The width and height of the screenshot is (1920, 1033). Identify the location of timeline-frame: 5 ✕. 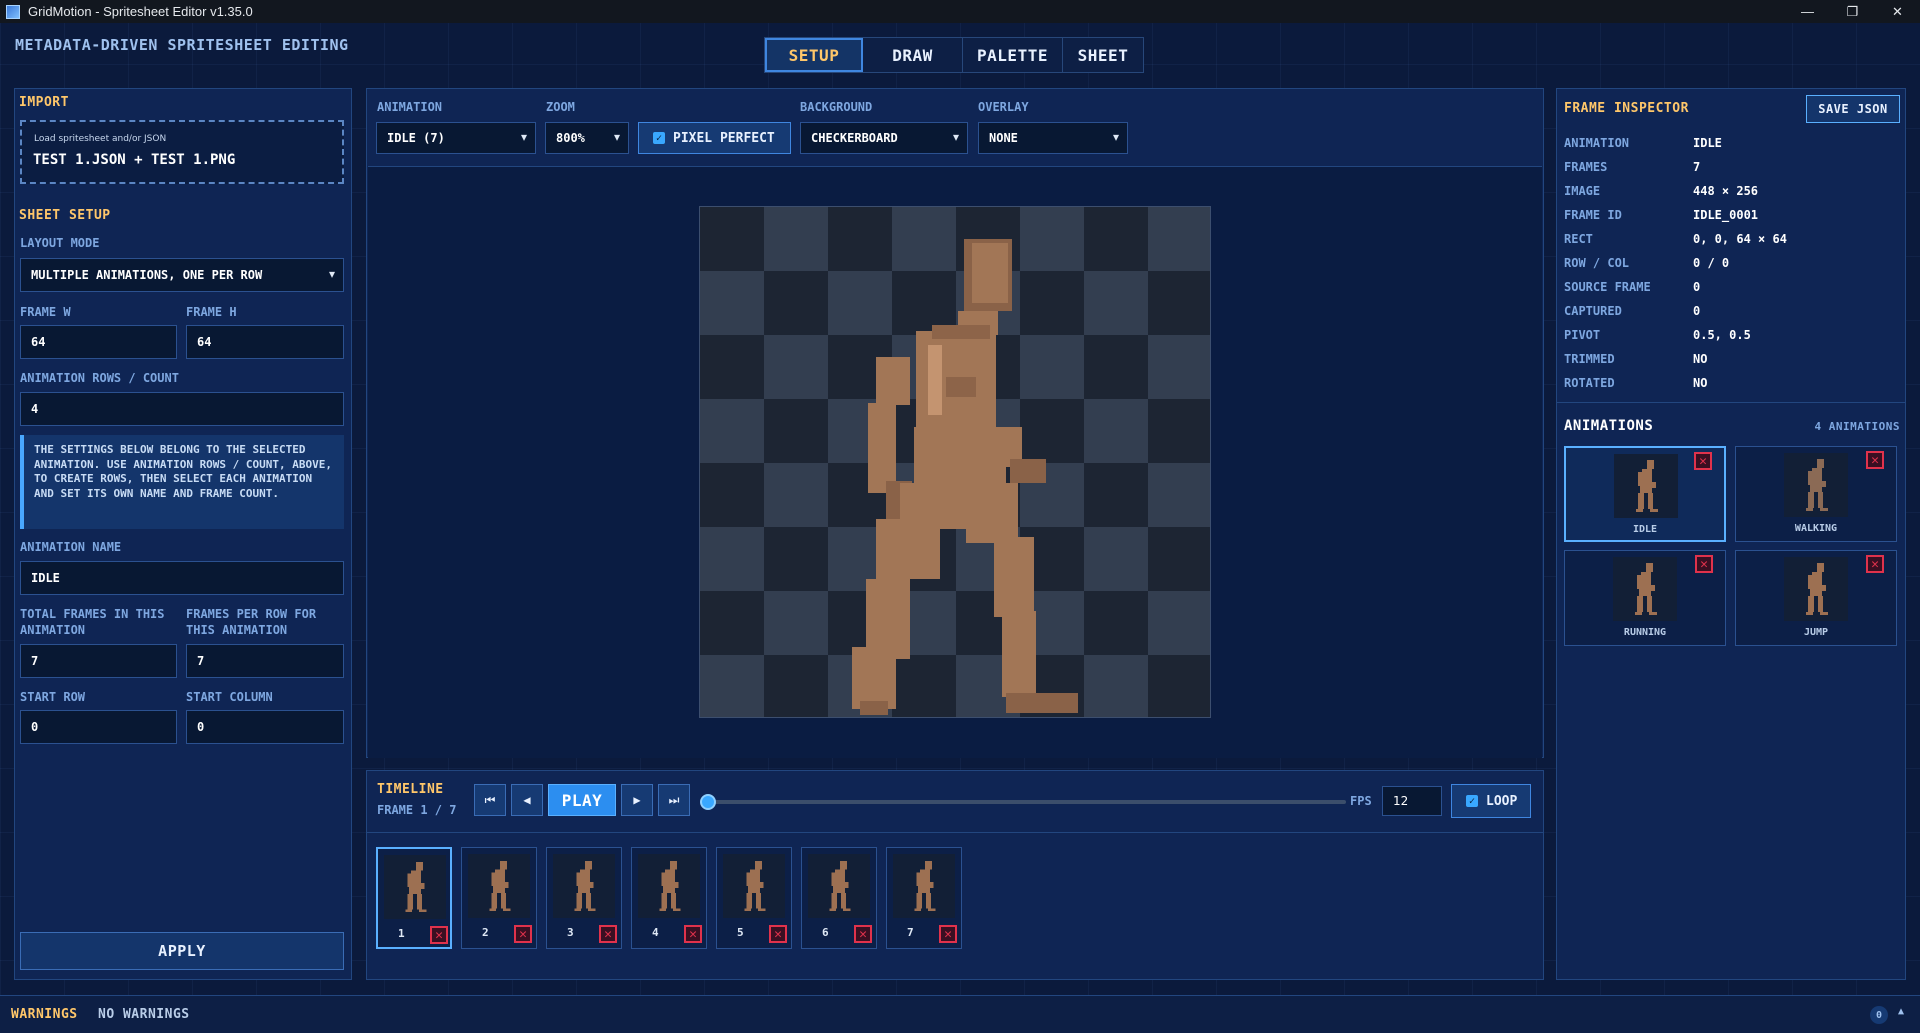
(754, 898).